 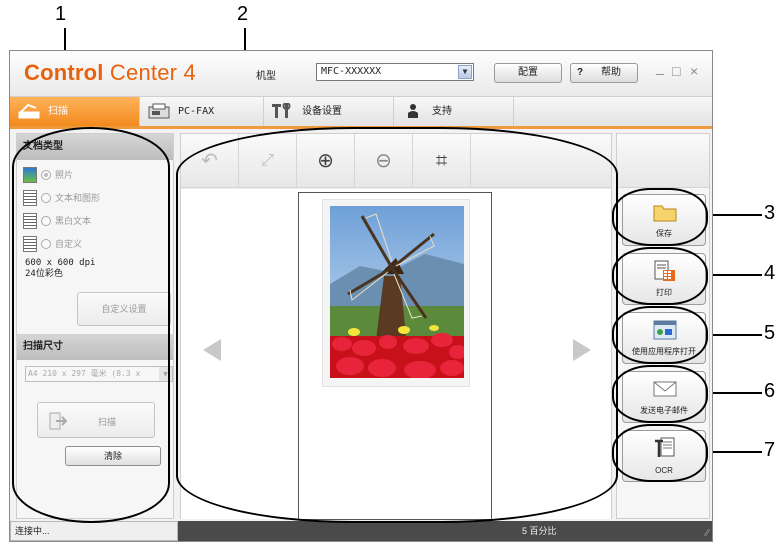 I want to click on resize-grip-icon: ⁄⁄, so click(x=707, y=533).